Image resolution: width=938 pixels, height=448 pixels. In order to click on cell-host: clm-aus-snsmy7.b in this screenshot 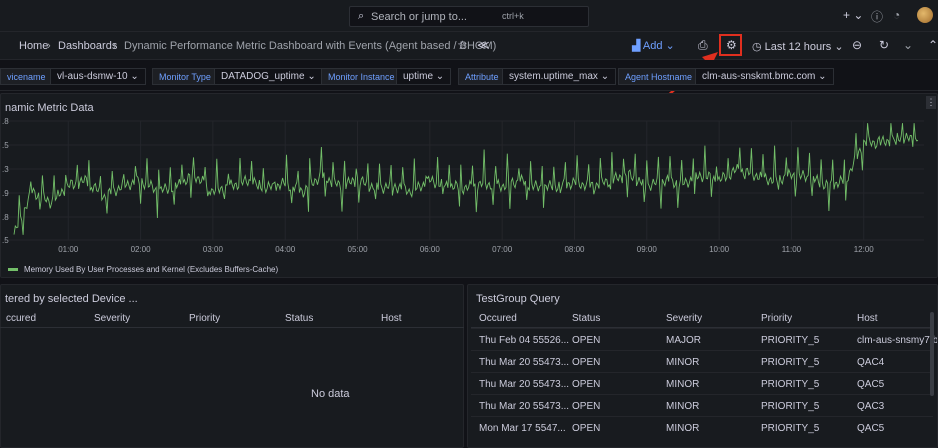, I will do `click(897, 340)`.